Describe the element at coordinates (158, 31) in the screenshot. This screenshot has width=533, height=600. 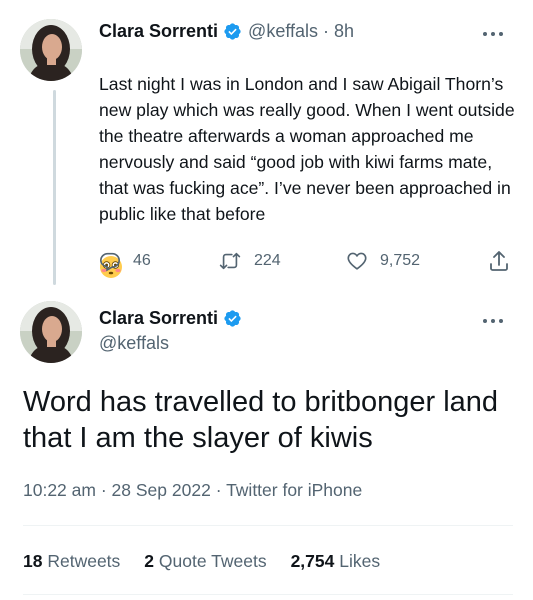
I see `author-name: Clara Sorrenti` at that location.